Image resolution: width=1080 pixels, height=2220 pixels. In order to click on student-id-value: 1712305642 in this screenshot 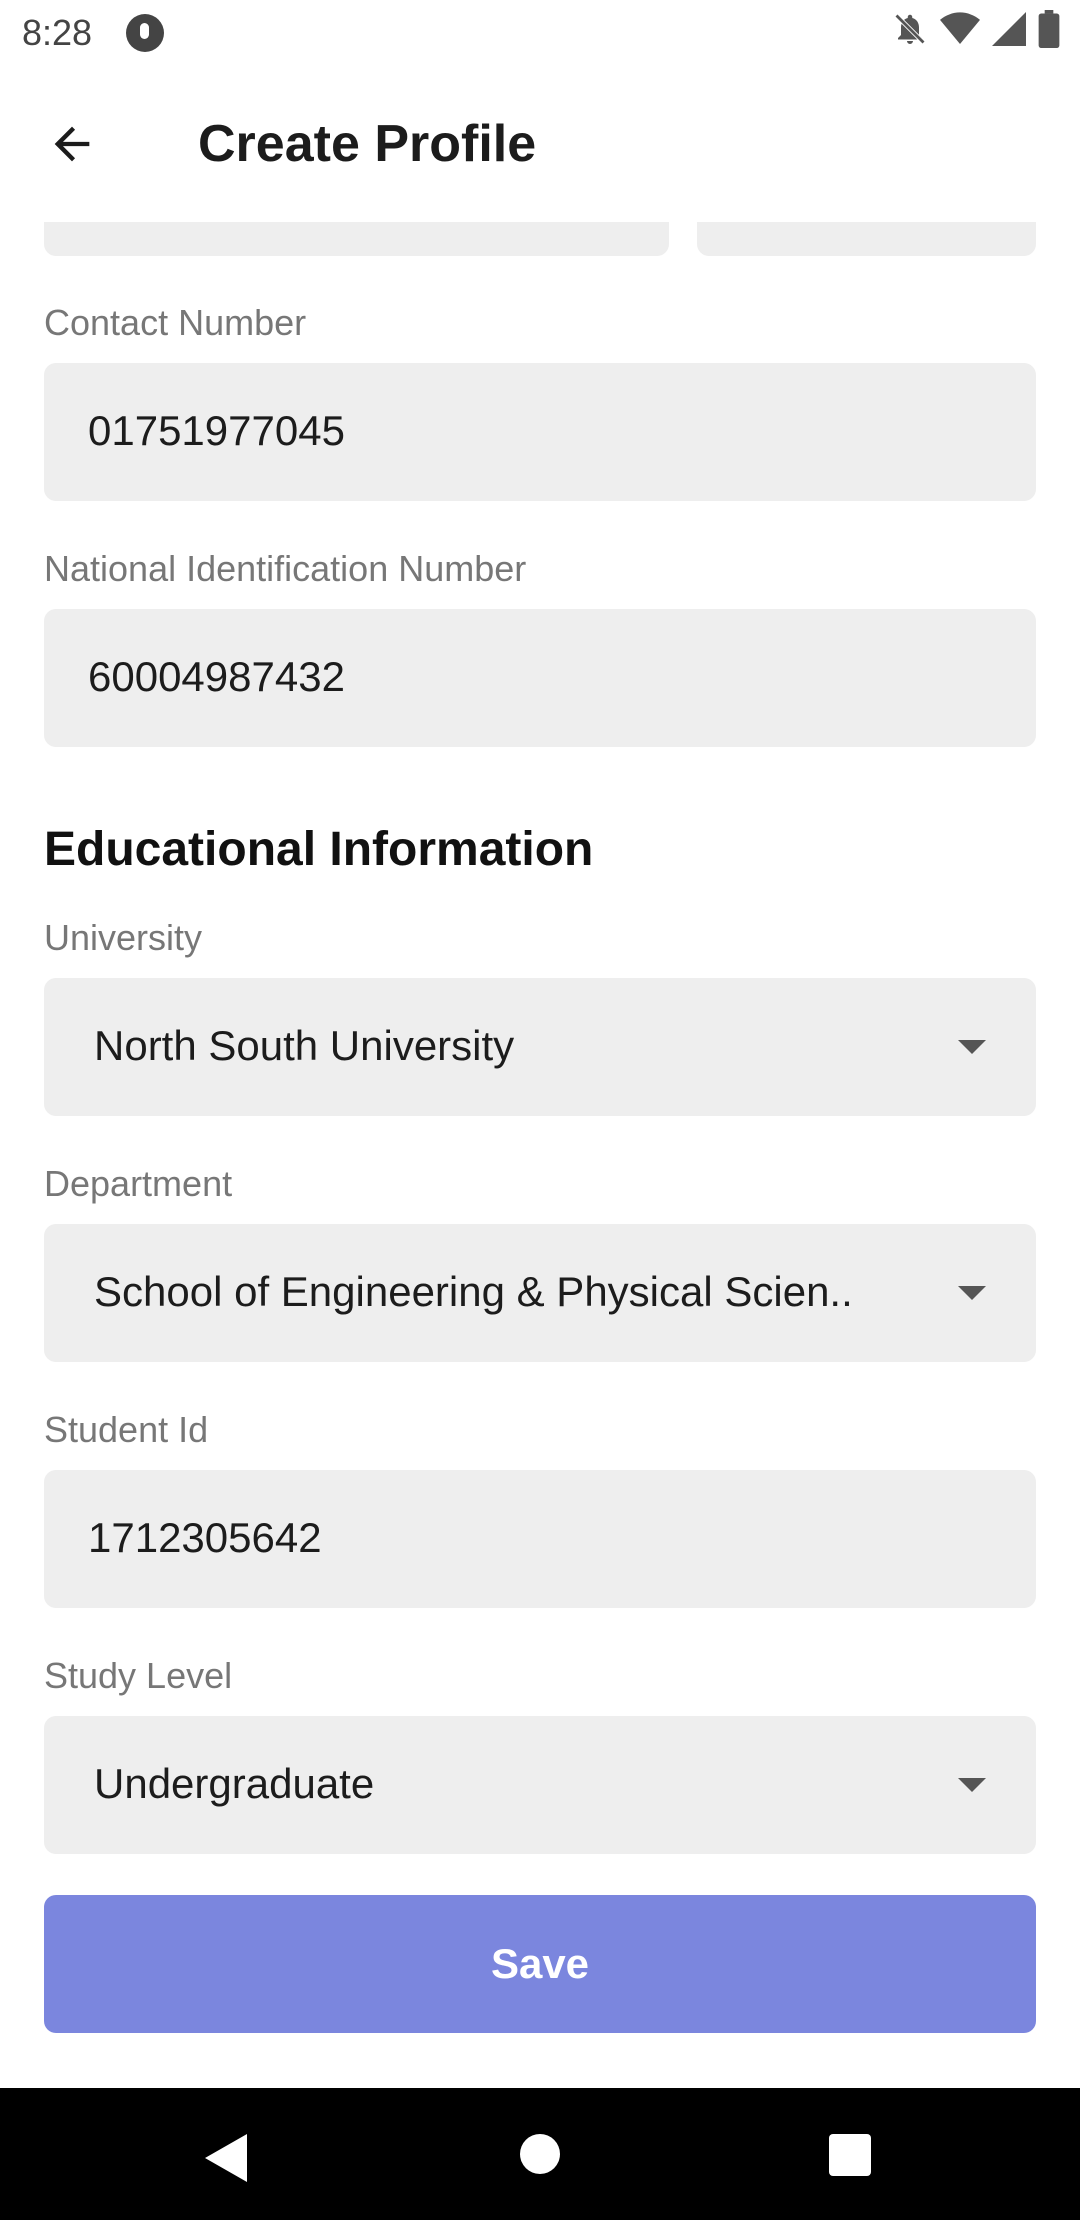, I will do `click(205, 1537)`.